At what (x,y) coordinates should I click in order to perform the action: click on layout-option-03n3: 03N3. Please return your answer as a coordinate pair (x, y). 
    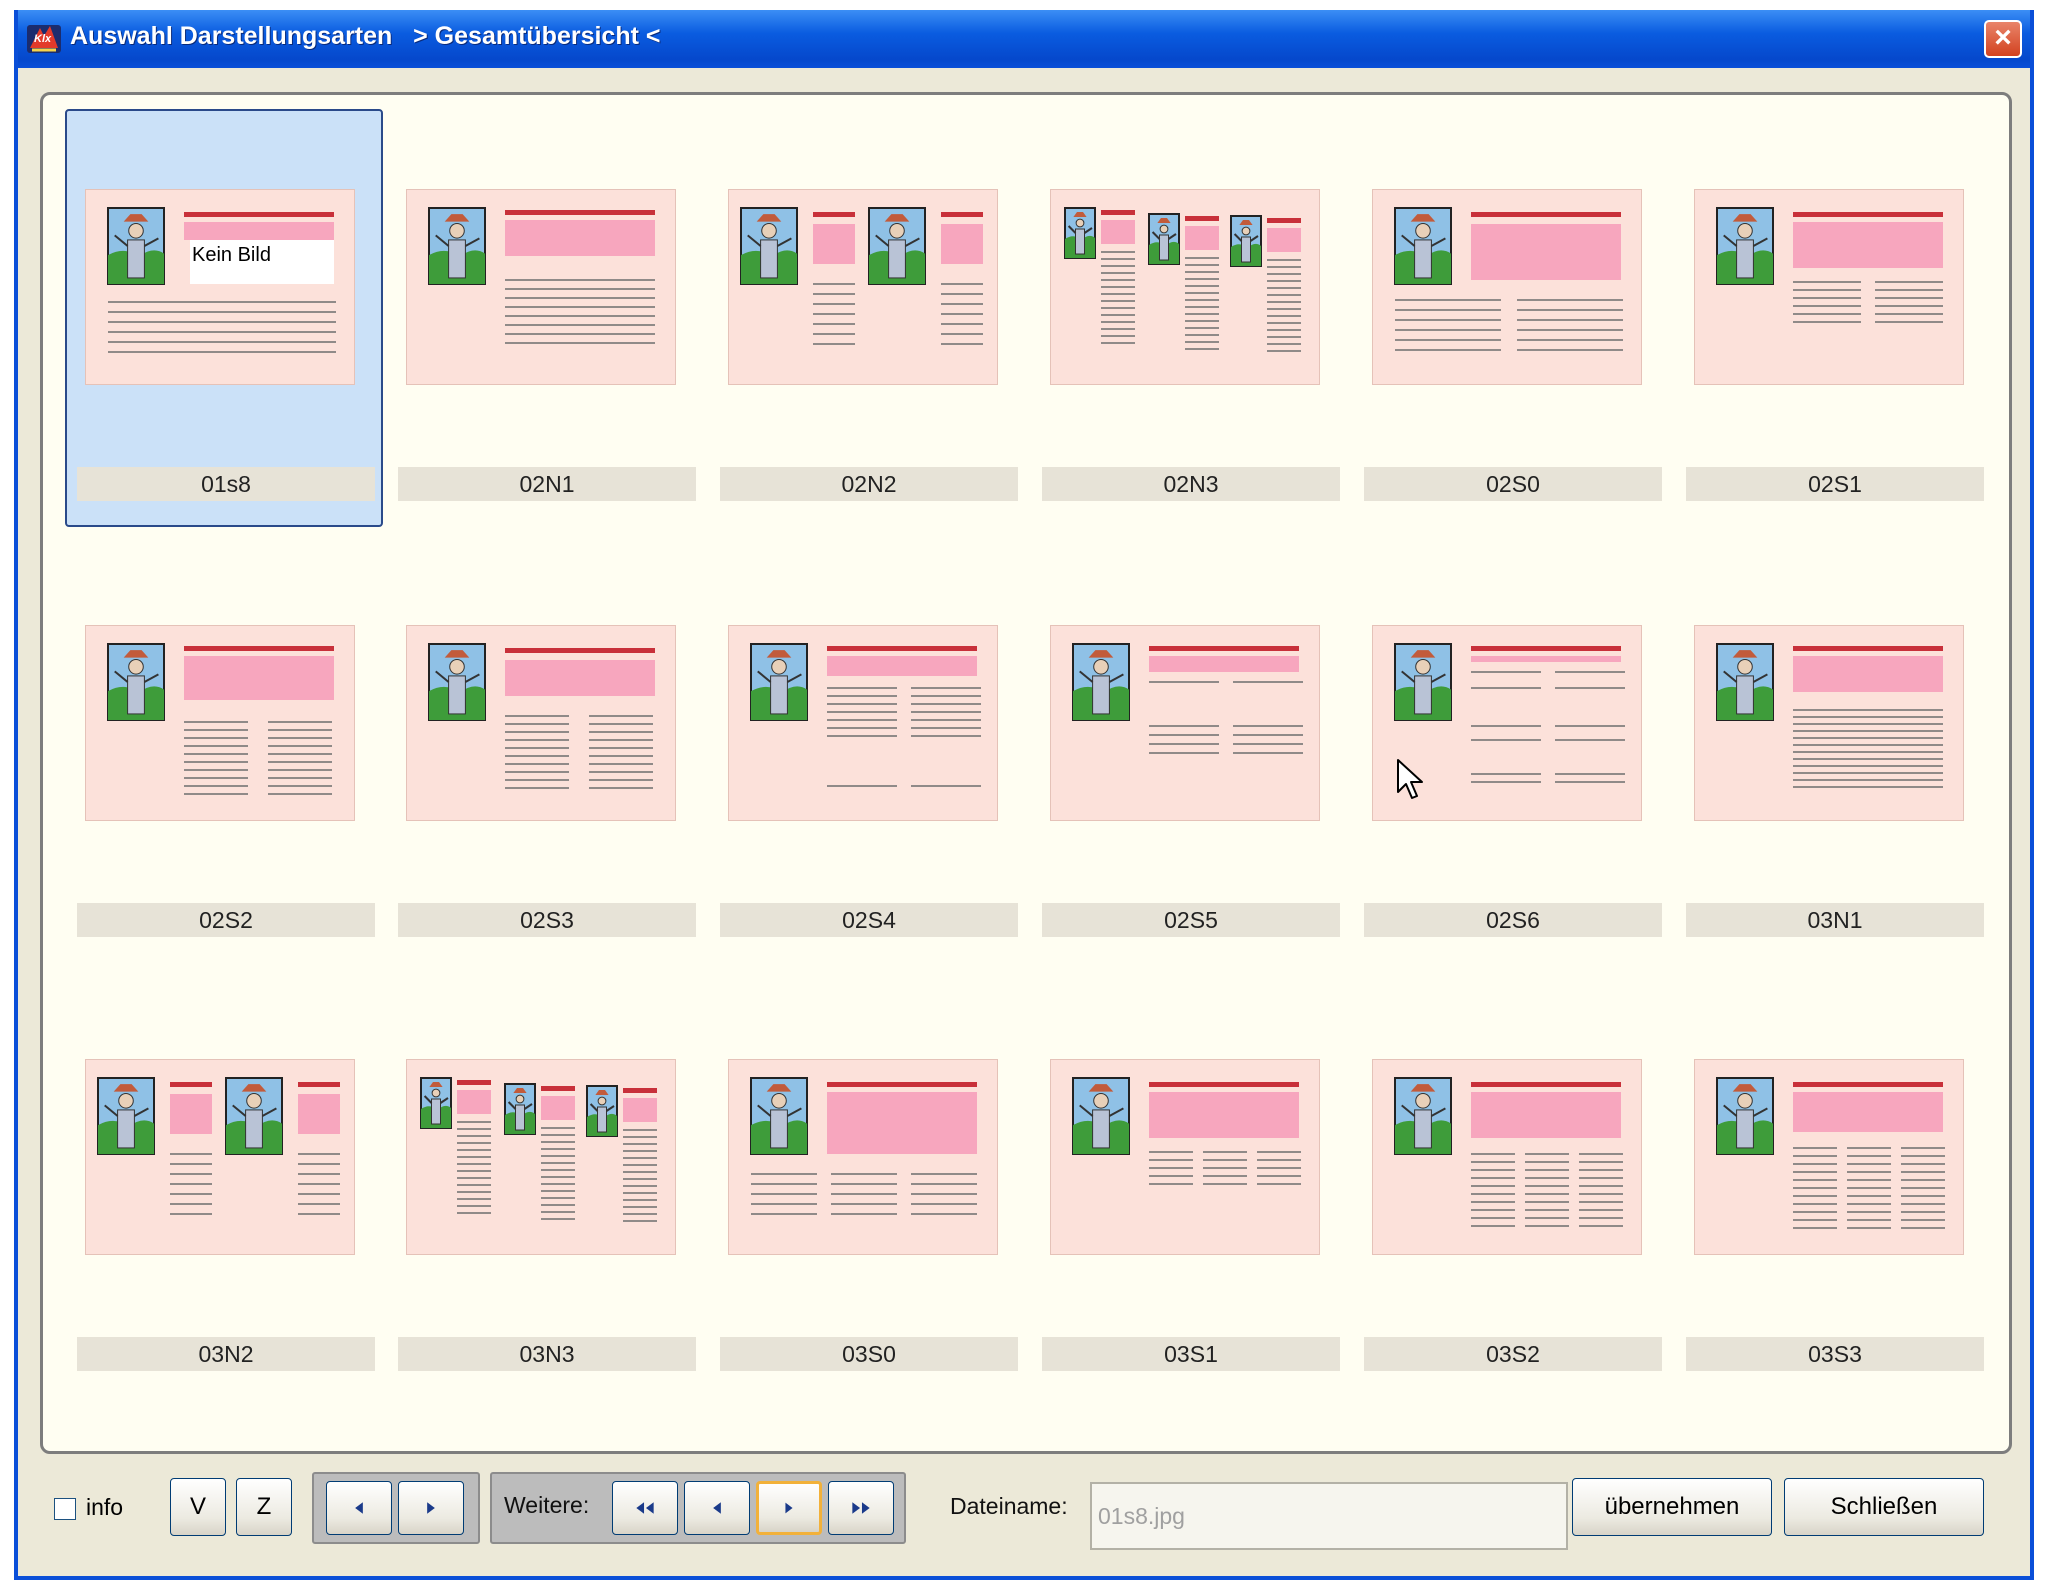
    Looking at the image, I should click on (545, 1187).